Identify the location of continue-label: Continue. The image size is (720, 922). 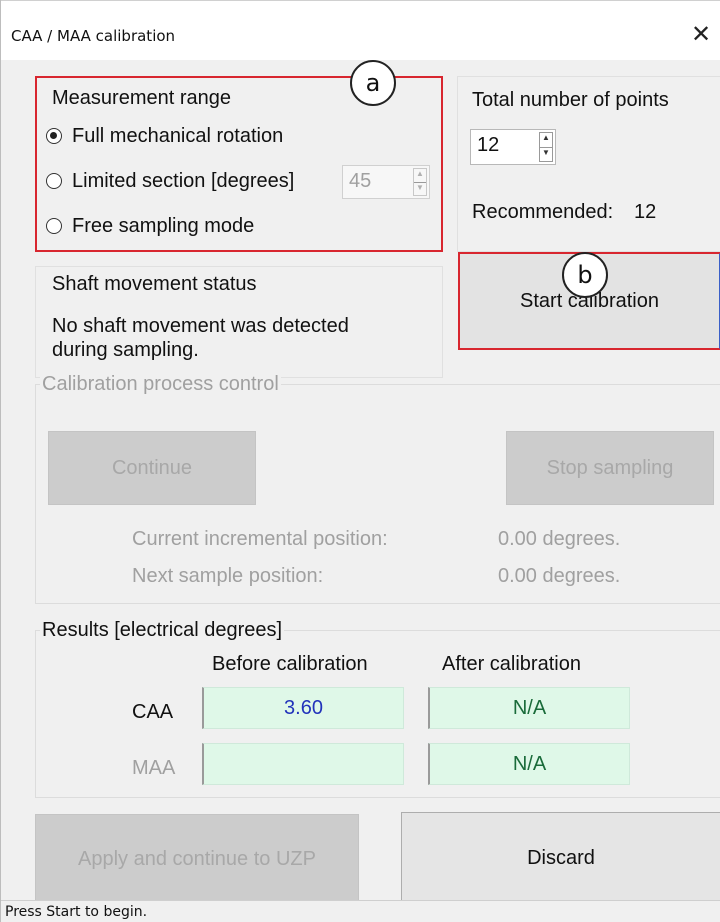
(152, 467).